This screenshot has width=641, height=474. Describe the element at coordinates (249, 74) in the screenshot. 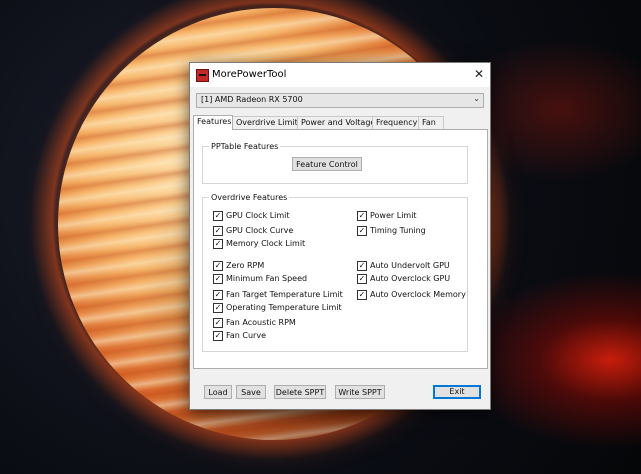

I see `window-title: MorePowerTool` at that location.